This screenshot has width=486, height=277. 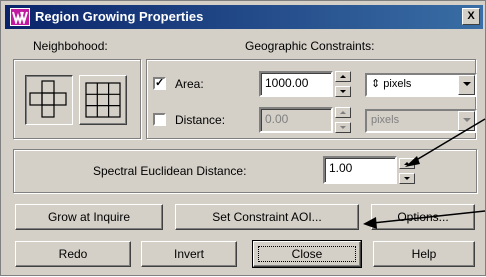 I want to click on distance-unit-value: pixels, so click(x=385, y=120).